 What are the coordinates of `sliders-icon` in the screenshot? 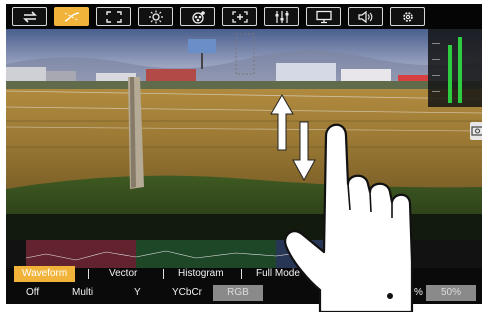 It's located at (281, 16).